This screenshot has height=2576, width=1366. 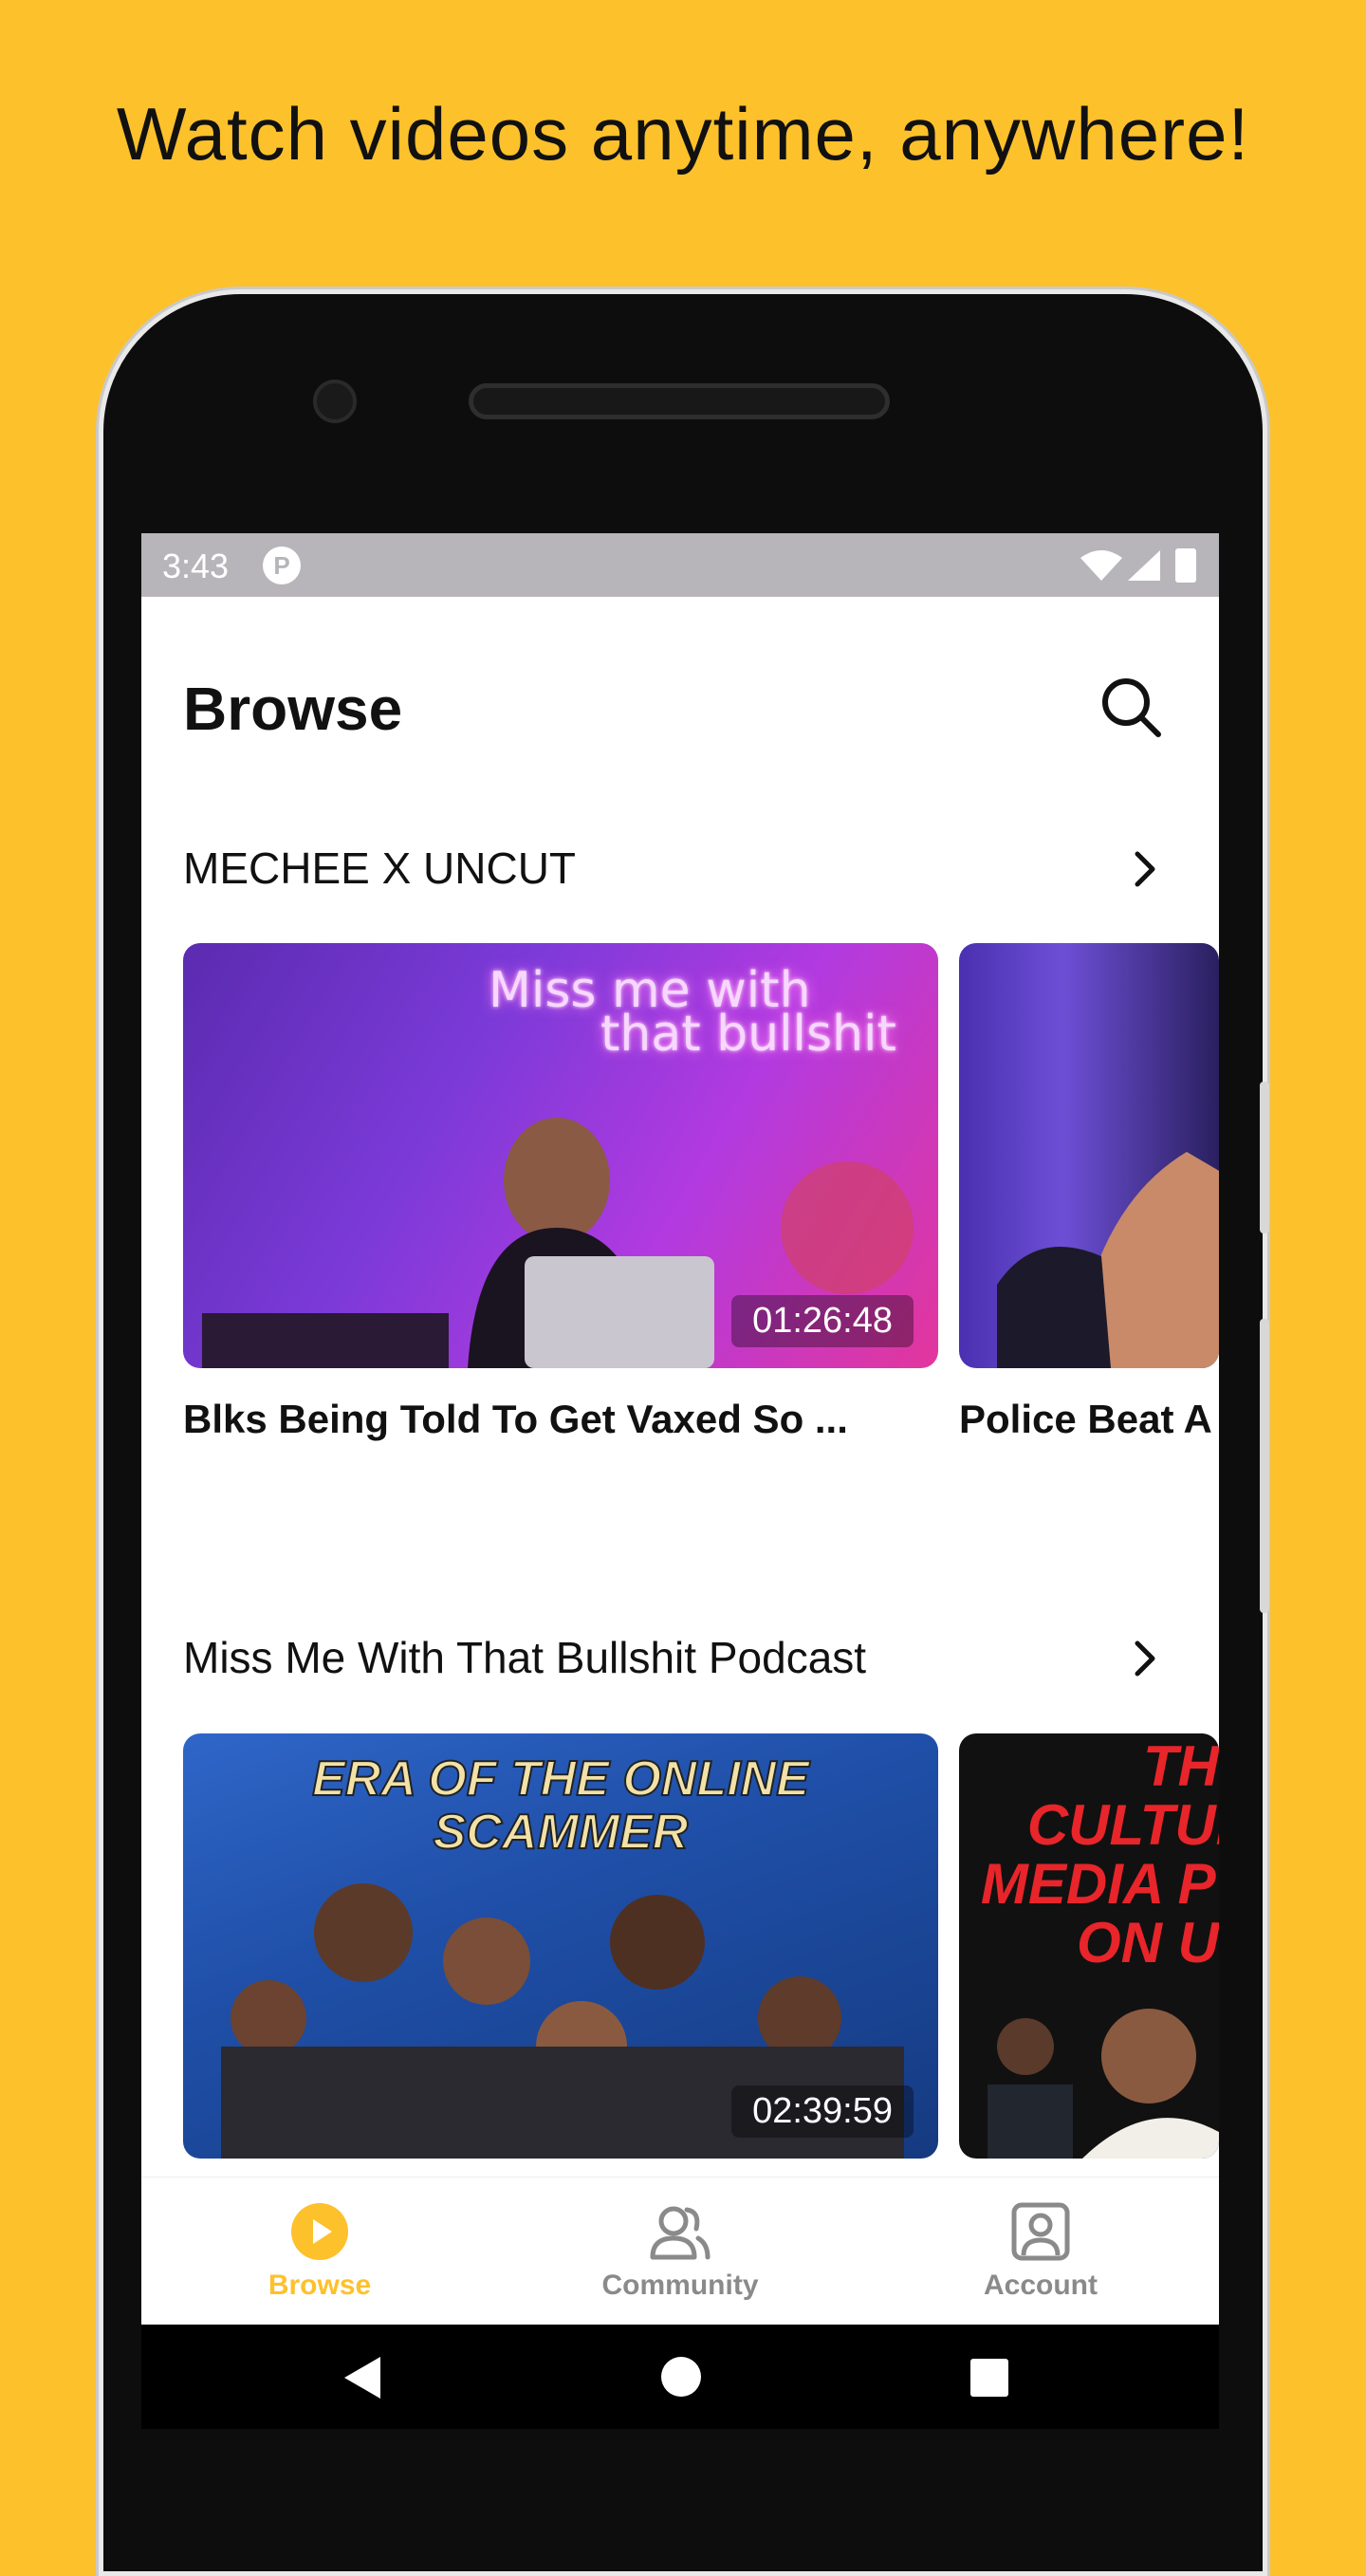 What do you see at coordinates (1101, 565) in the screenshot?
I see `wifi-icon` at bounding box center [1101, 565].